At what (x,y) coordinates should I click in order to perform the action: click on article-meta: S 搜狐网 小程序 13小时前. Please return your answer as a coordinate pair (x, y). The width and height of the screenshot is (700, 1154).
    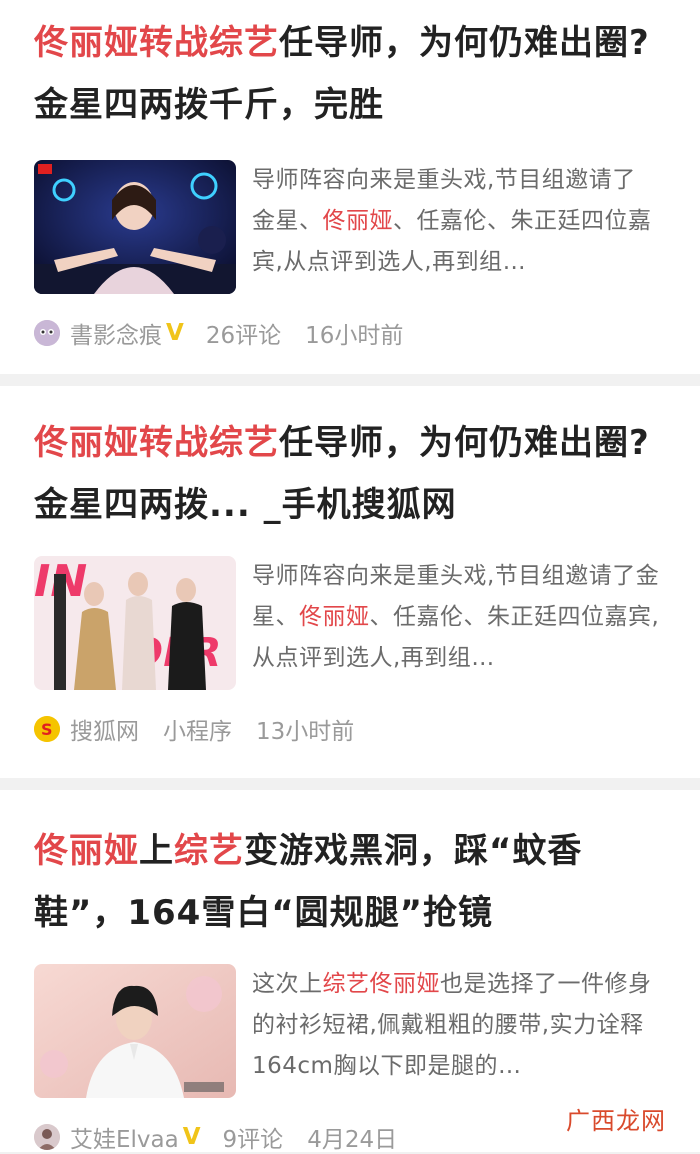
    Looking at the image, I should click on (350, 729).